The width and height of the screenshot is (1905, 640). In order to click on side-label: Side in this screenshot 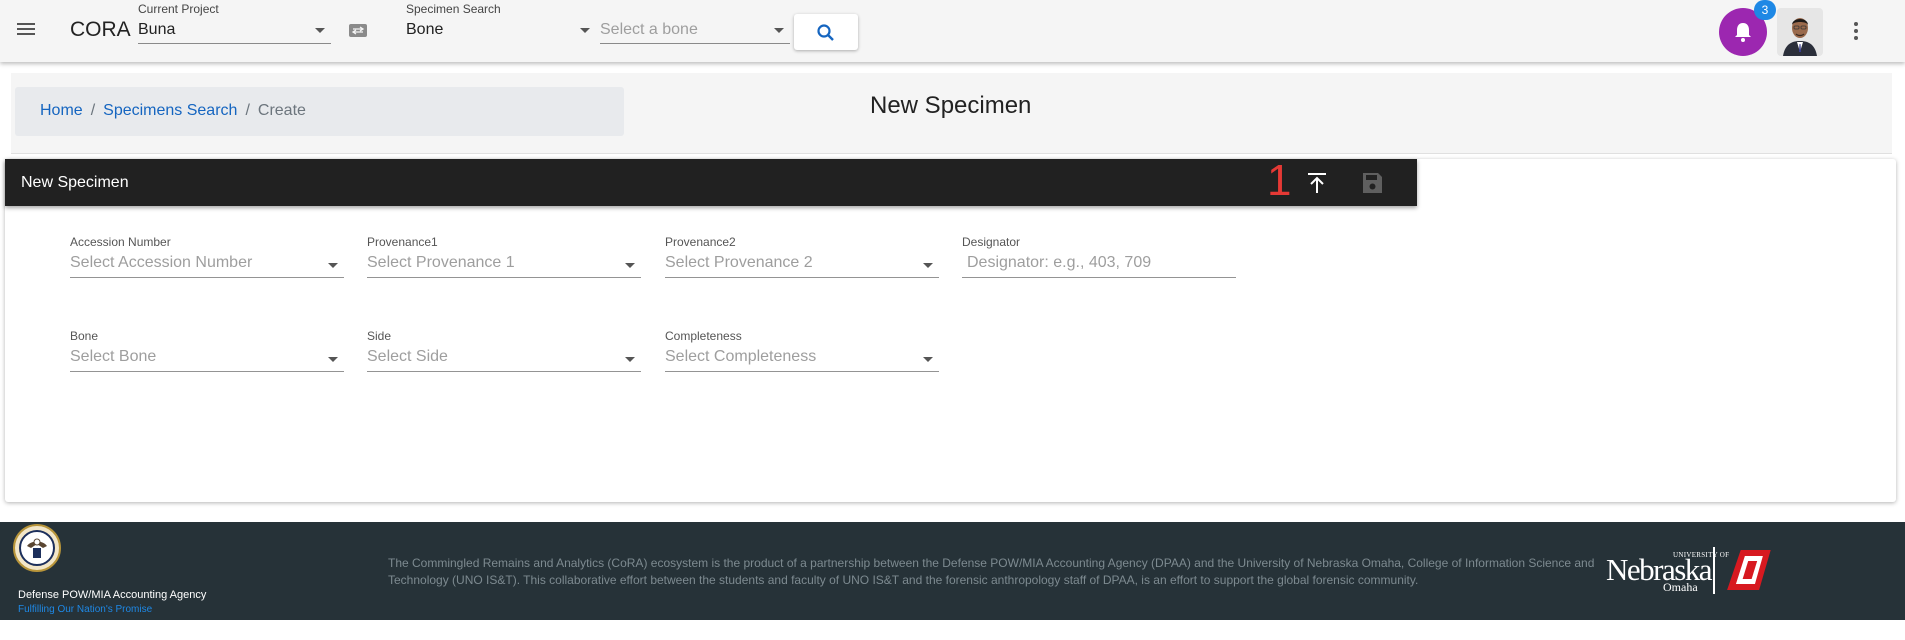, I will do `click(379, 336)`.